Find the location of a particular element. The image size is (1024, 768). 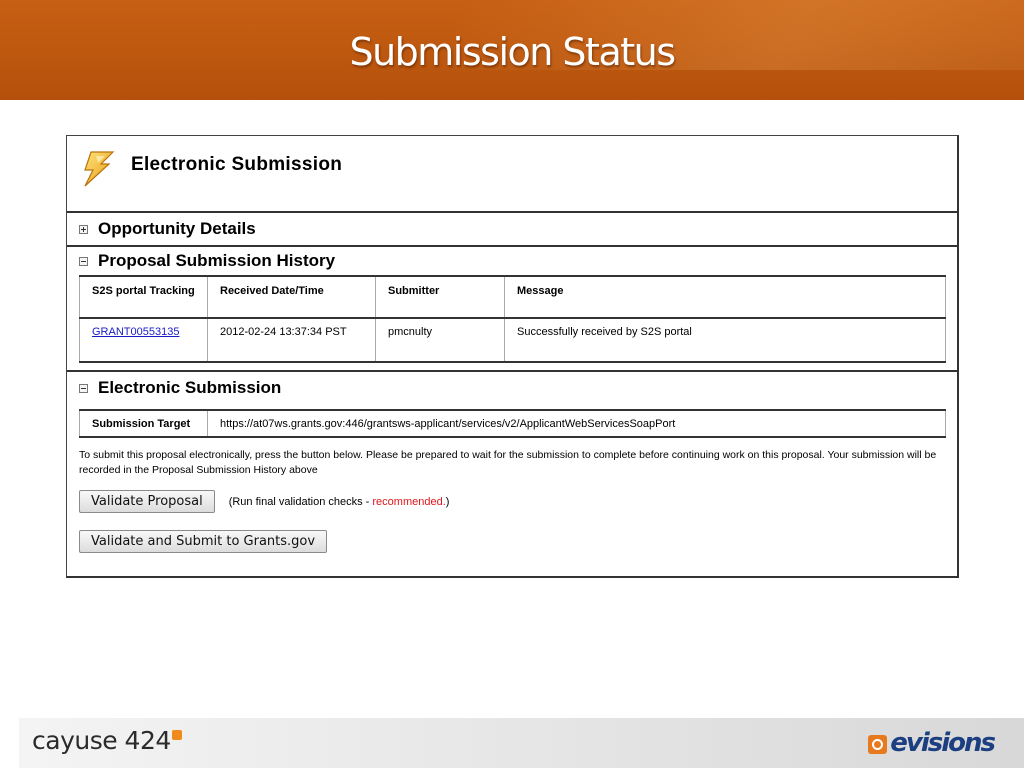

column-header-submitter: Submitter is located at coordinates (440, 297).